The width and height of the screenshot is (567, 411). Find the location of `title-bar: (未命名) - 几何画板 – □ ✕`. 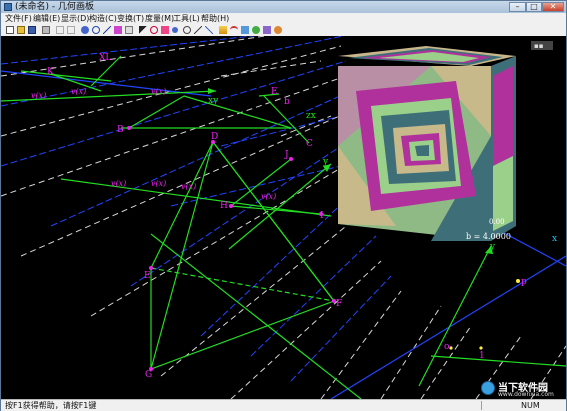

title-bar: (未命名) - 几何画板 – □ ✕ is located at coordinates (283, 7).